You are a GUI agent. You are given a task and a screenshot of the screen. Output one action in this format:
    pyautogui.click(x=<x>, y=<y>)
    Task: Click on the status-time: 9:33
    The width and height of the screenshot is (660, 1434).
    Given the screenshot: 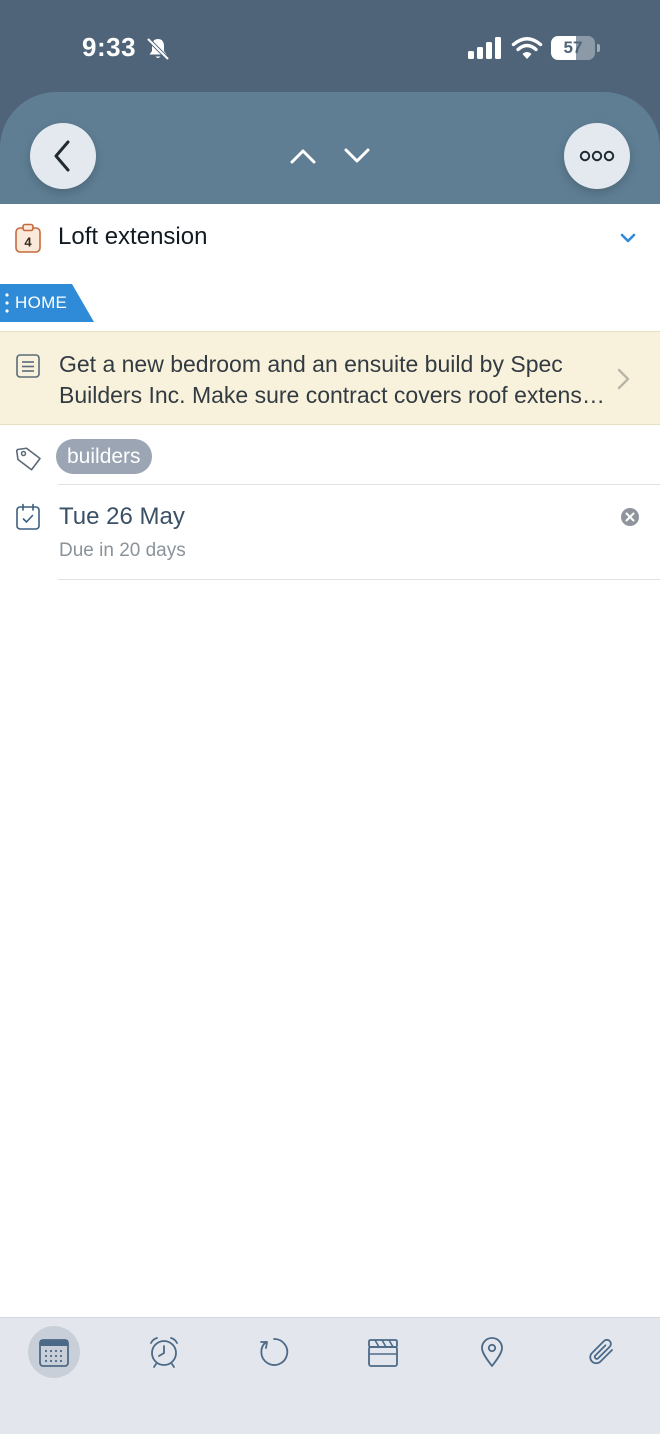 What is the action you would take?
    pyautogui.click(x=109, y=47)
    